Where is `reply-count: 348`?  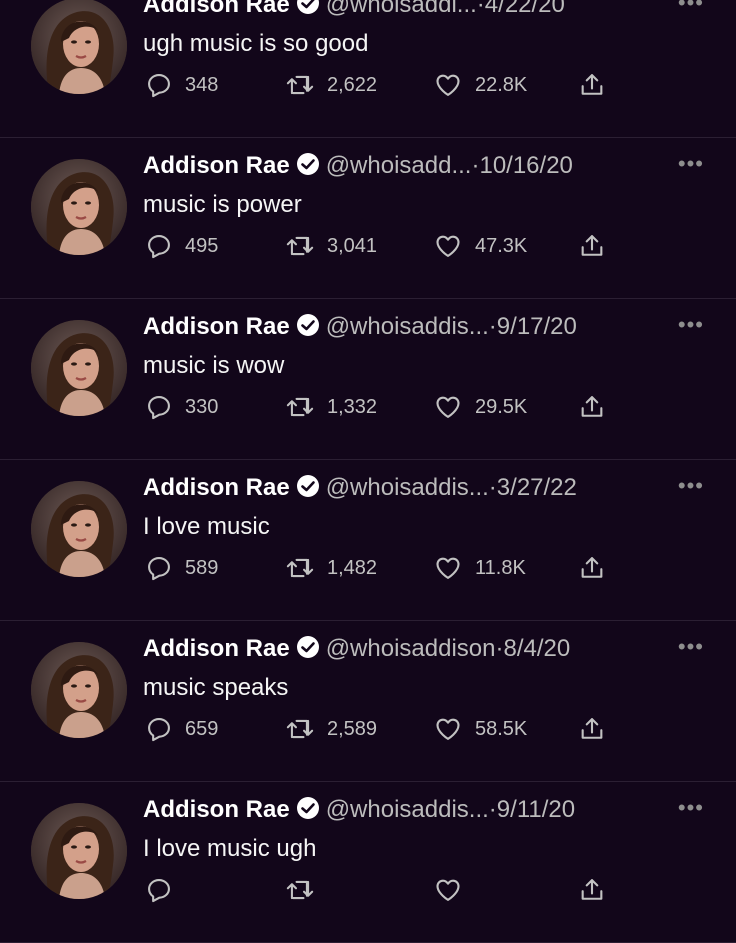 reply-count: 348 is located at coordinates (202, 84).